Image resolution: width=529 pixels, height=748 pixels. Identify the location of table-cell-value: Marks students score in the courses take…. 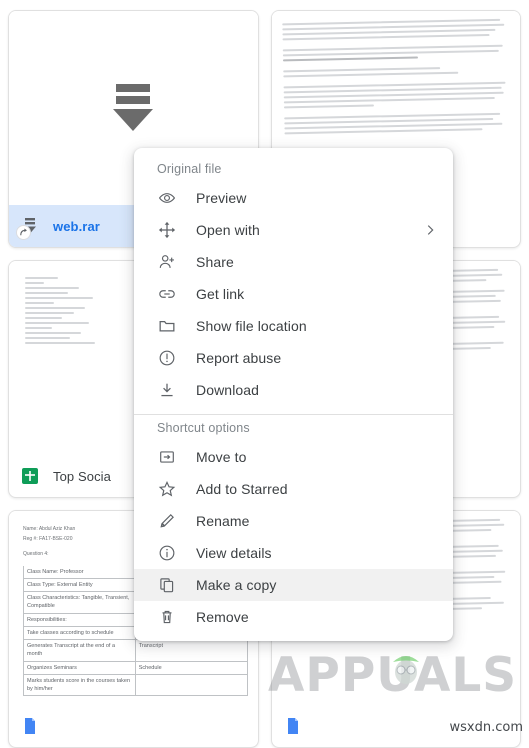
(80, 685).